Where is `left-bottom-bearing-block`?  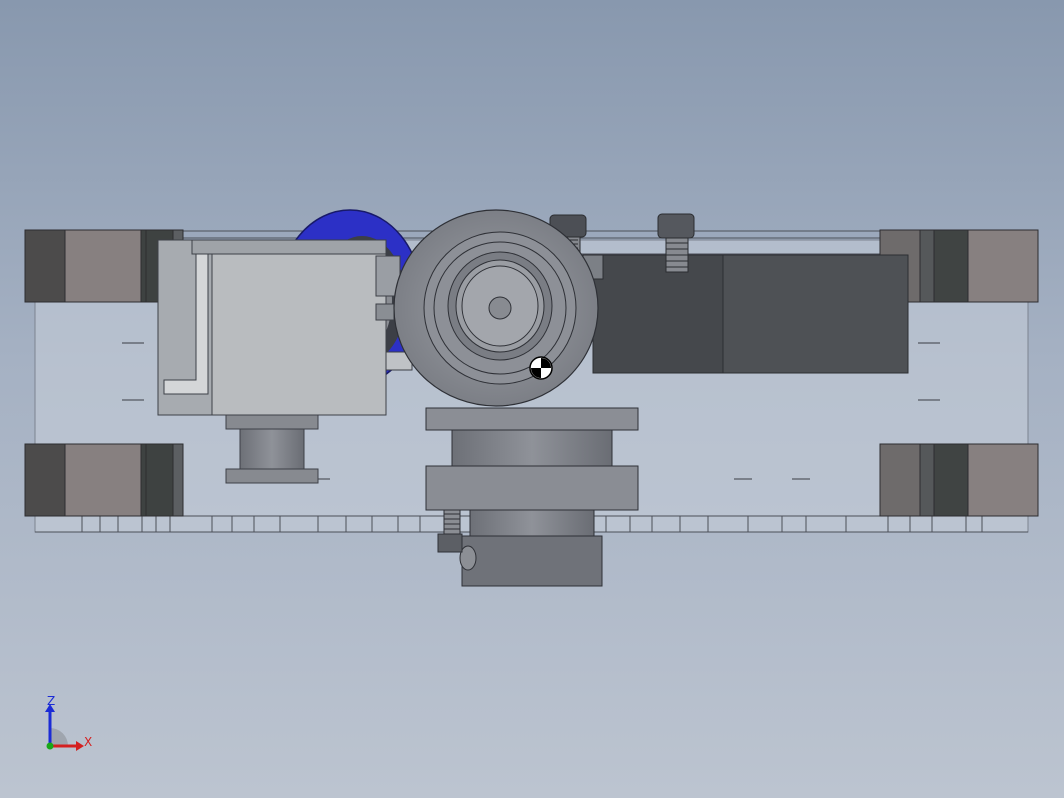 left-bottom-bearing-block is located at coordinates (104, 480).